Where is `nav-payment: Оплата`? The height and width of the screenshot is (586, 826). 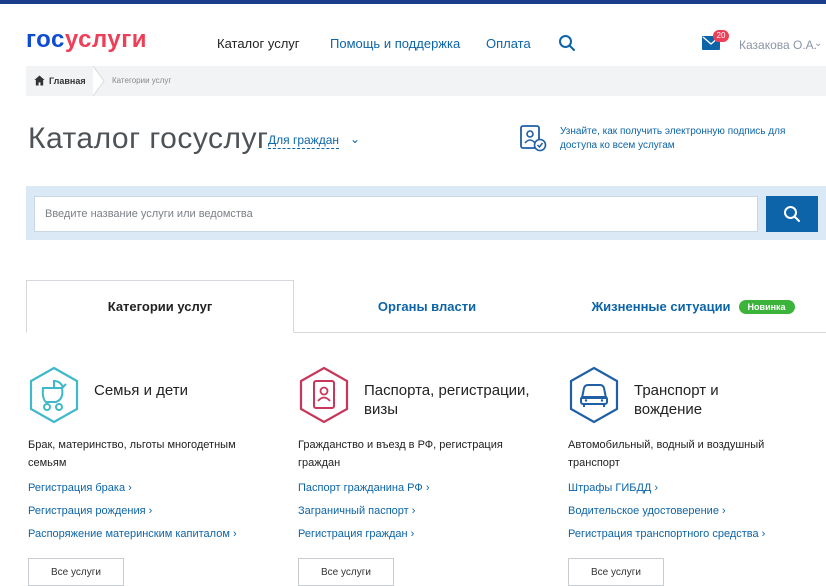 nav-payment: Оплата is located at coordinates (508, 43).